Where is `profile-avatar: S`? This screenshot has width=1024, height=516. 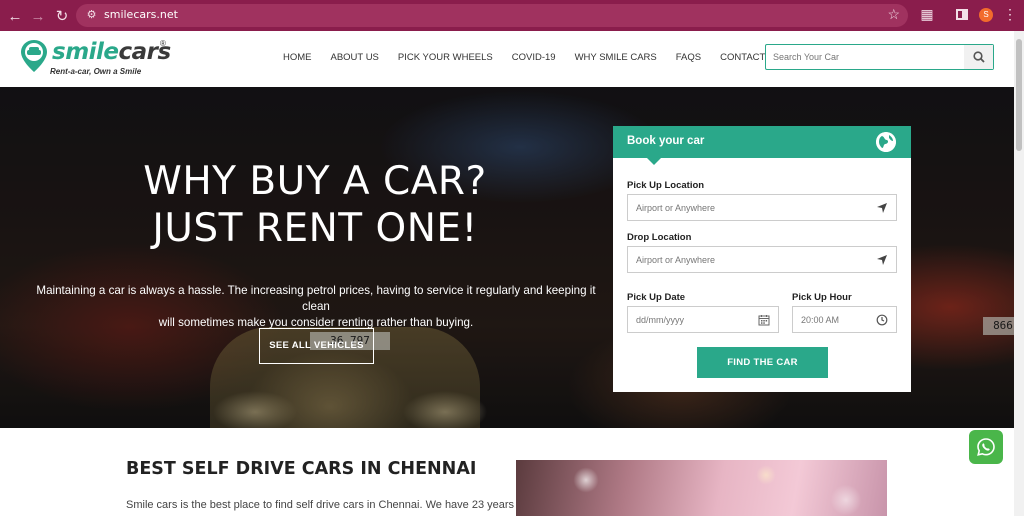 profile-avatar: S is located at coordinates (986, 15).